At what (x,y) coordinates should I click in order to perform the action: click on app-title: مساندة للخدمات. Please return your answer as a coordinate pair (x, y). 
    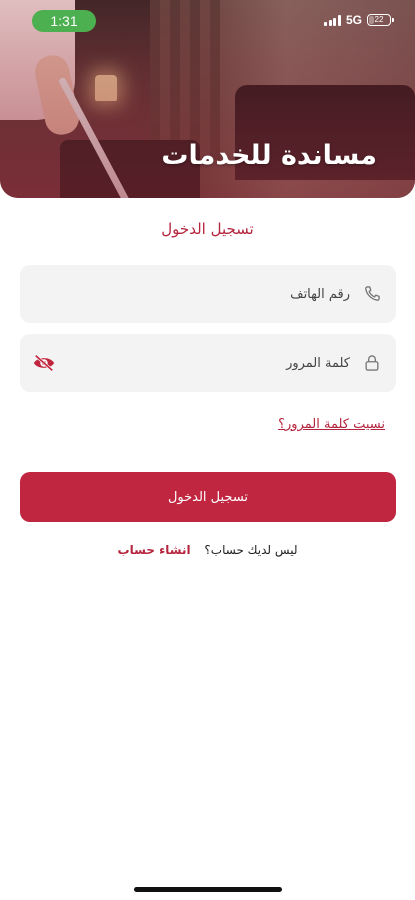
    Looking at the image, I should click on (269, 155).